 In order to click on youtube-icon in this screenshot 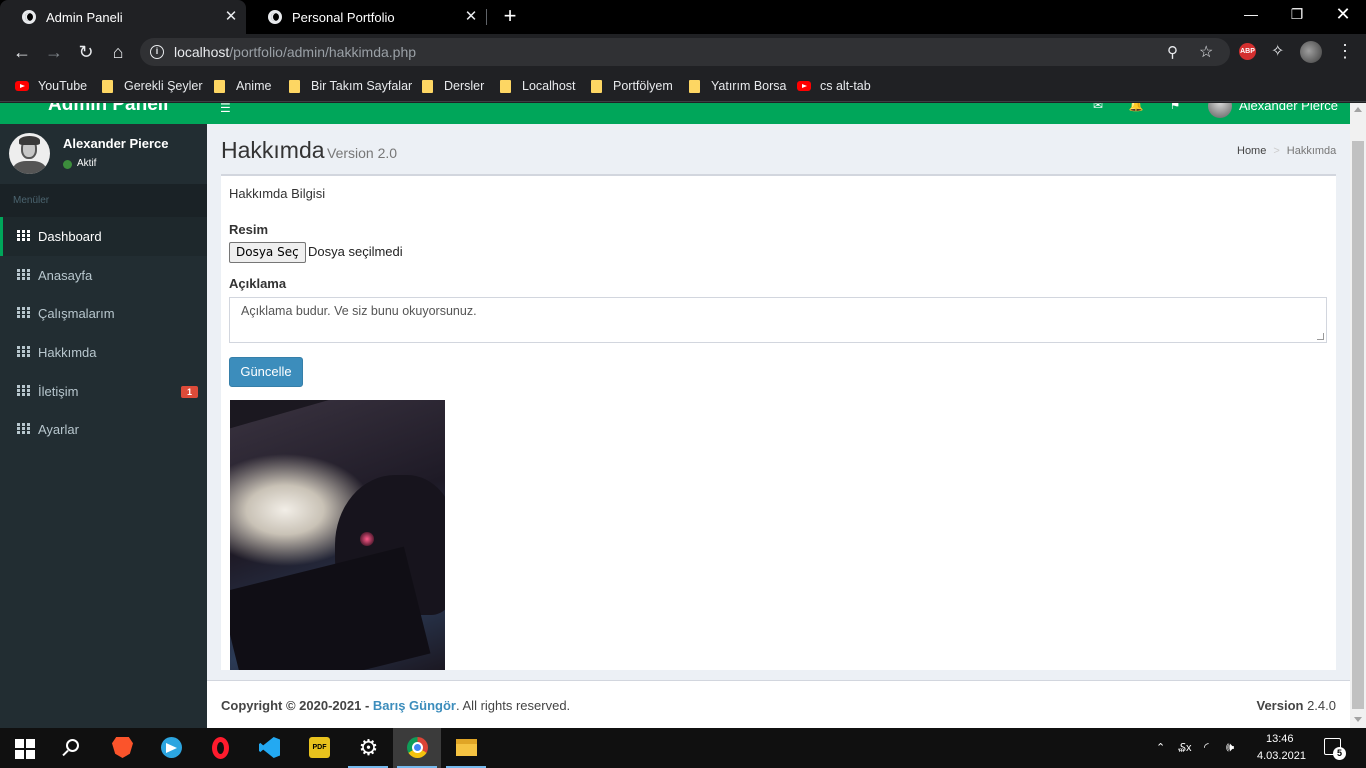, I will do `click(22, 86)`.